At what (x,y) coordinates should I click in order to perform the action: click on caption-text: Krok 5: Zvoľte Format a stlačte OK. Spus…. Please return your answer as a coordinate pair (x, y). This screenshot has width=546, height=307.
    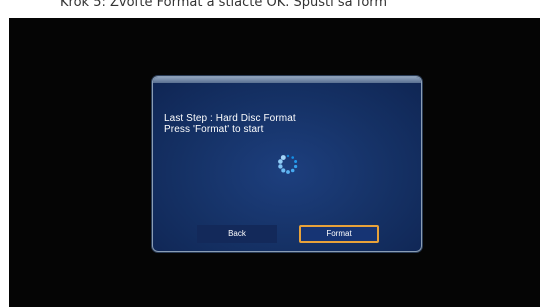
    Looking at the image, I should click on (224, 5).